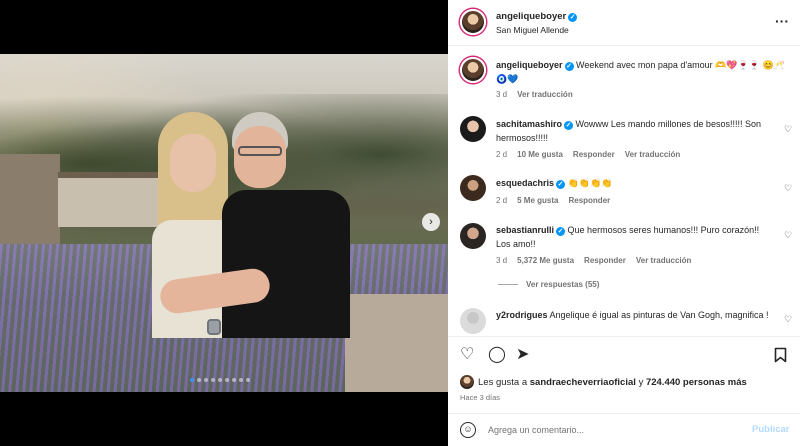  I want to click on comment-input, so click(613, 430).